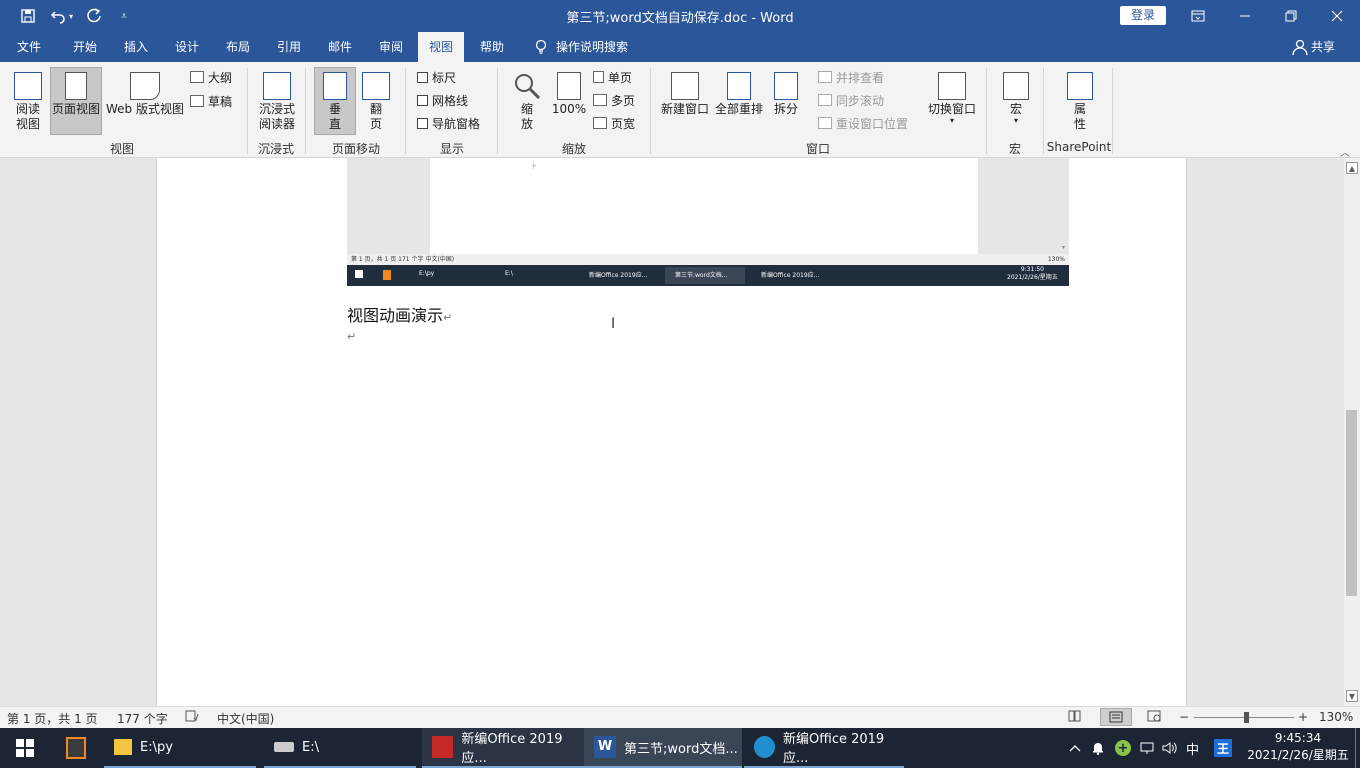 This screenshot has width=1360, height=768. What do you see at coordinates (1075, 717) in the screenshot?
I see `read-mode-view-icon` at bounding box center [1075, 717].